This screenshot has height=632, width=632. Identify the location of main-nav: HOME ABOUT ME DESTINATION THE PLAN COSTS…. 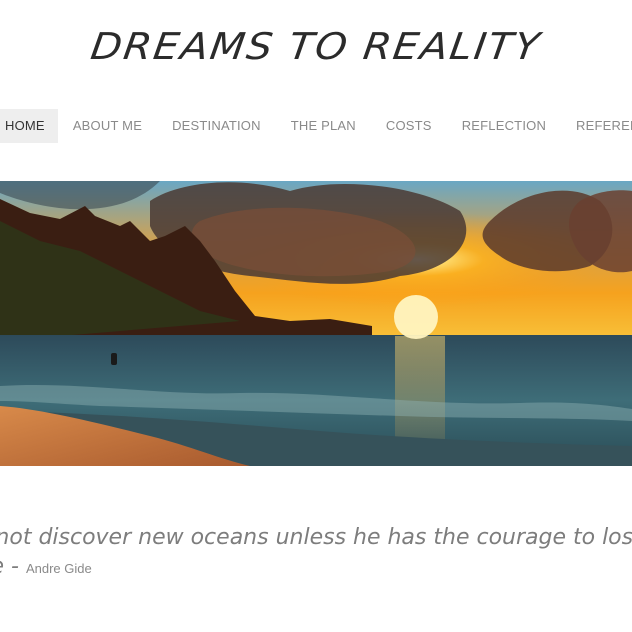
(316, 126).